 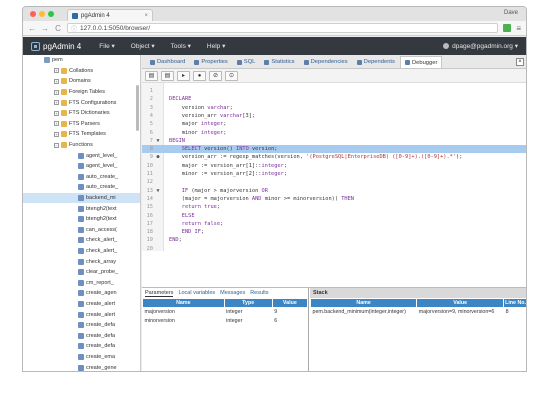 What do you see at coordinates (45, 28) in the screenshot?
I see `forward-button: →` at bounding box center [45, 28].